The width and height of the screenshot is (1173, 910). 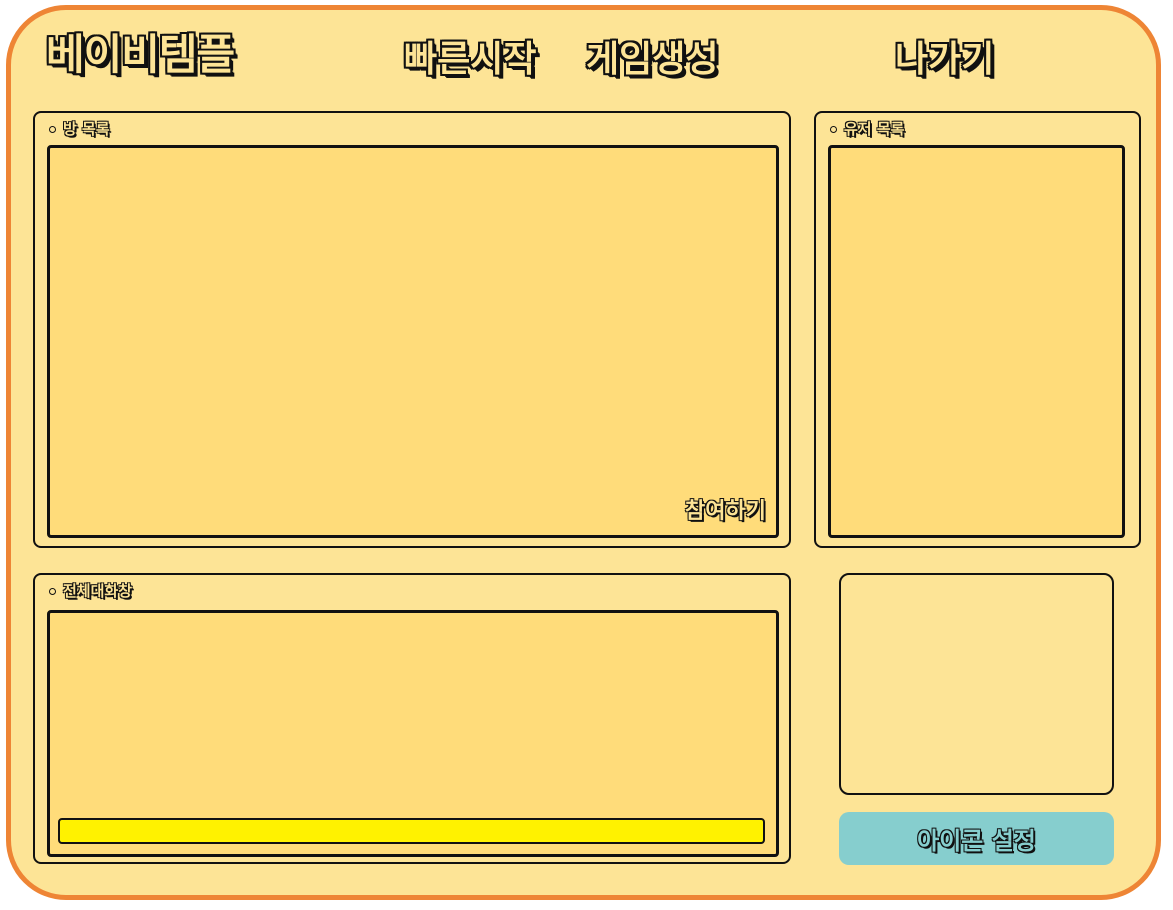 I want to click on chat-input, so click(x=411, y=831).